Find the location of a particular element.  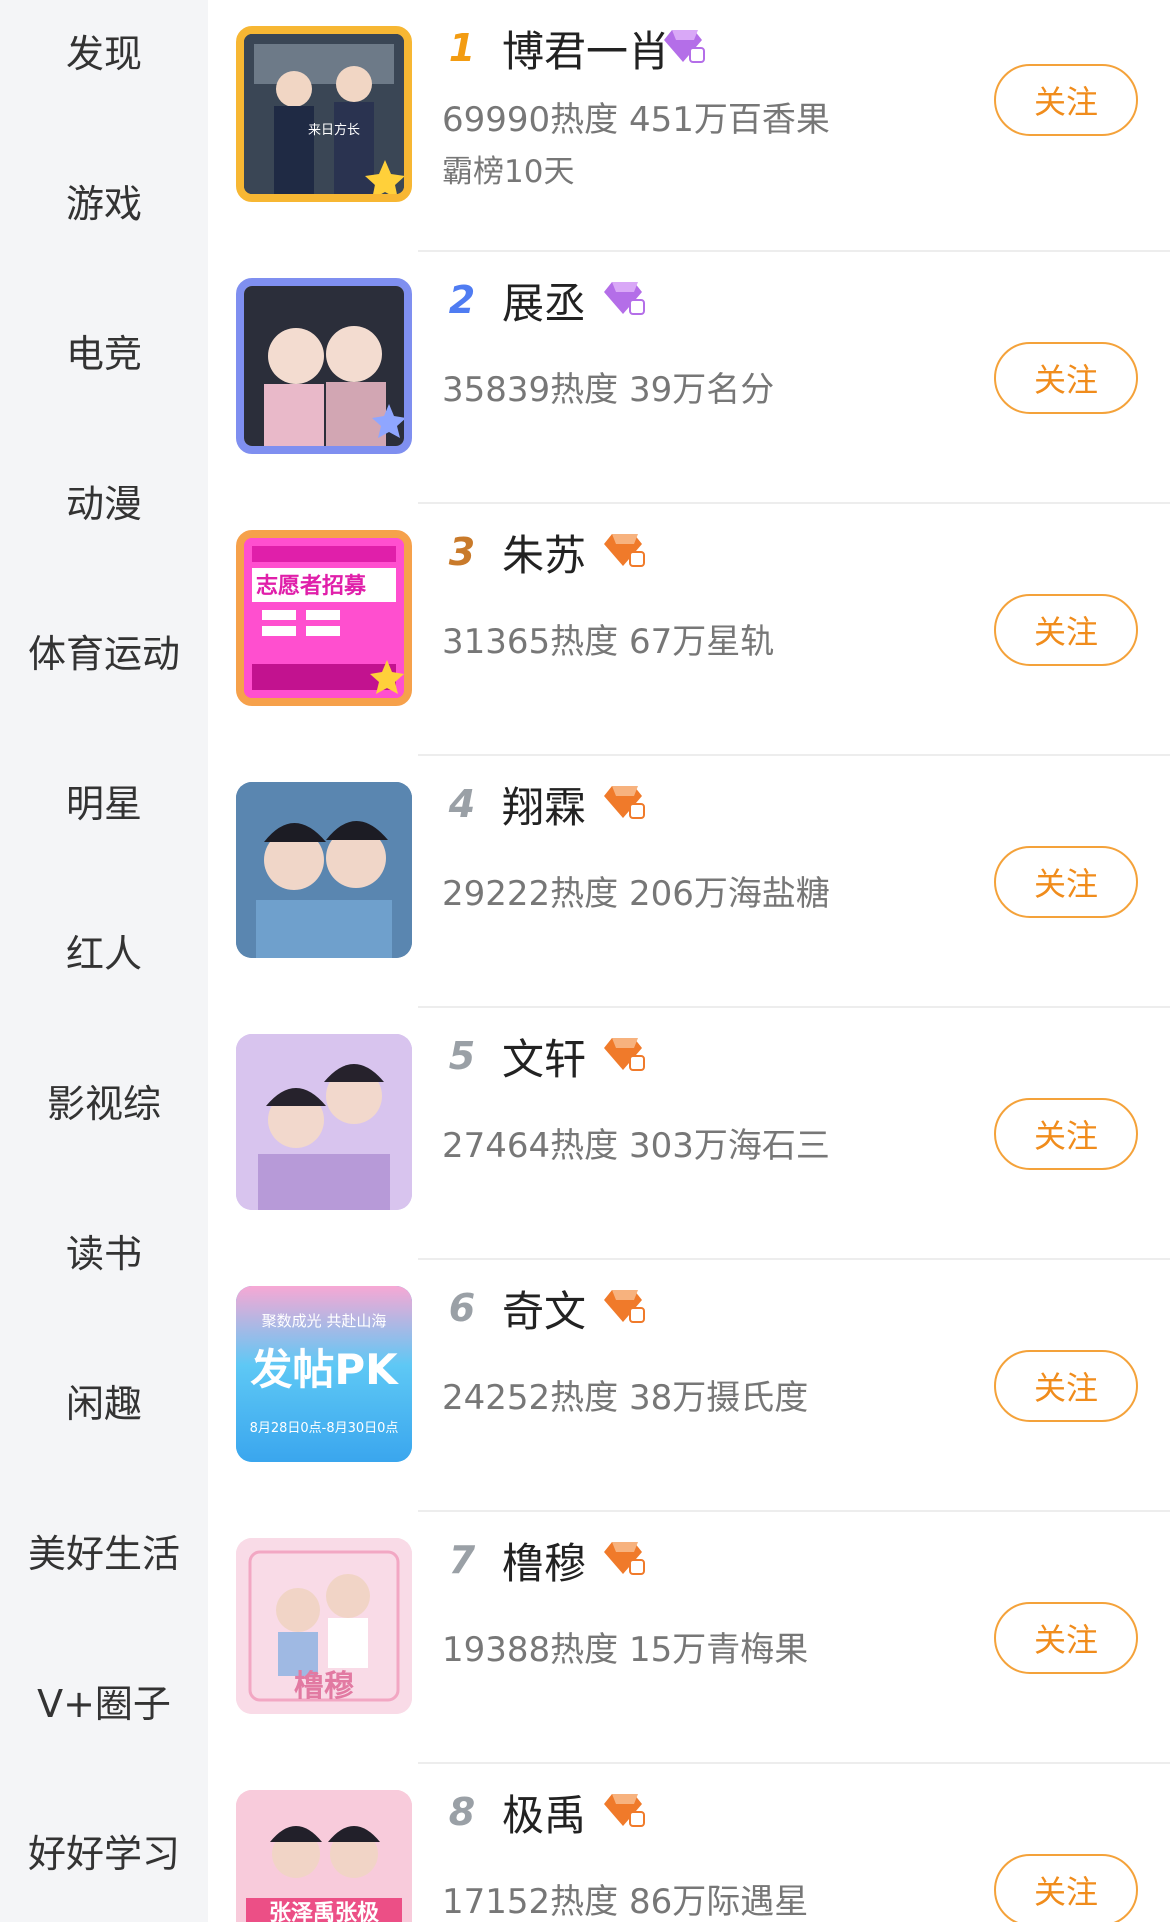

heat-stats: 27464热度 303万海石三 is located at coordinates (636, 1146).